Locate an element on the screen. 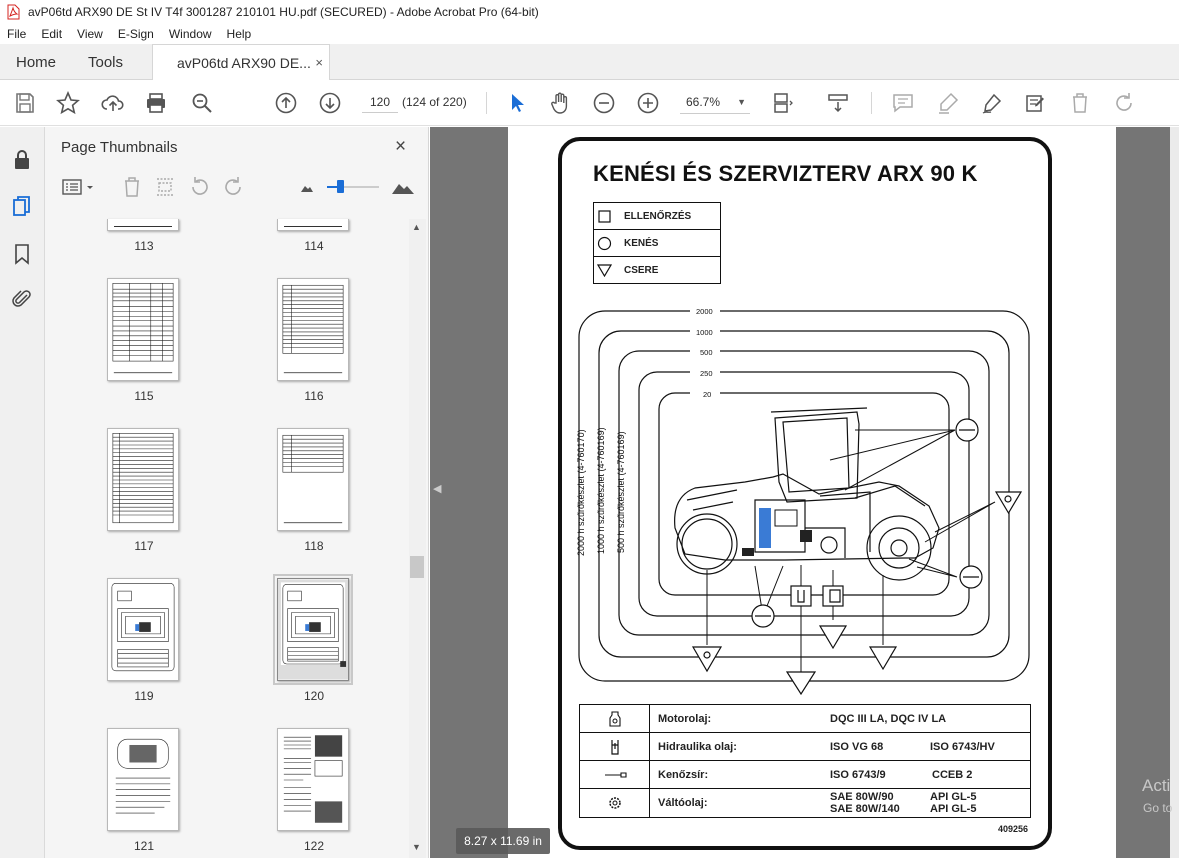  close-tab-icon: × is located at coordinates (319, 62).